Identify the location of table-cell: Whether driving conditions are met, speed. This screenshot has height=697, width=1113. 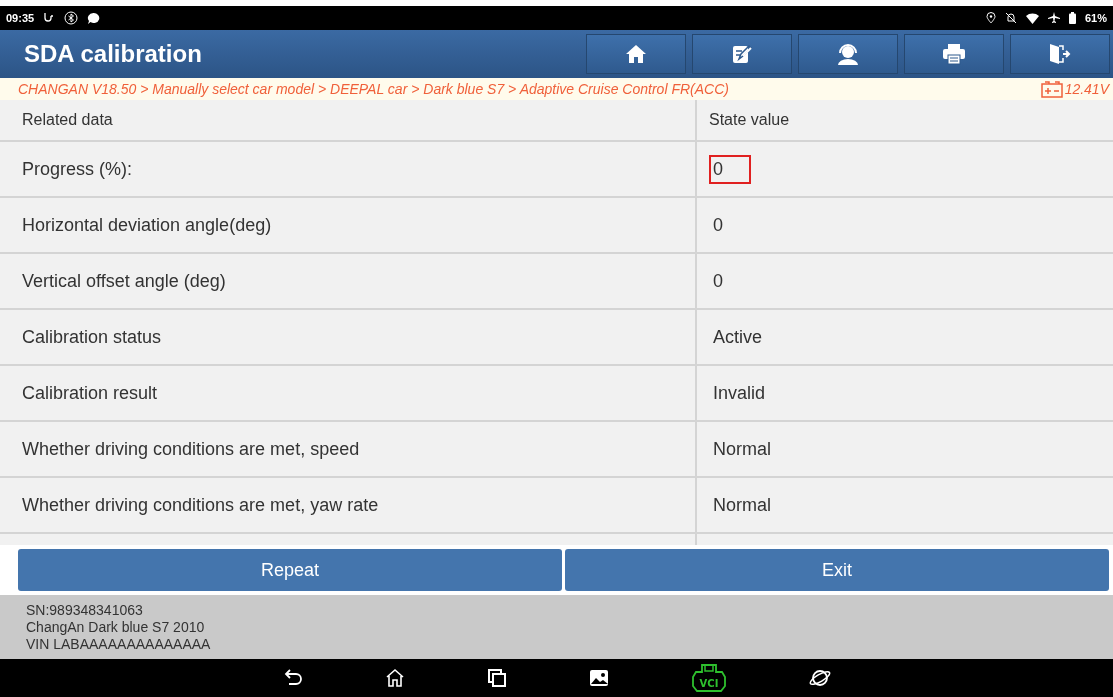
(348, 449).